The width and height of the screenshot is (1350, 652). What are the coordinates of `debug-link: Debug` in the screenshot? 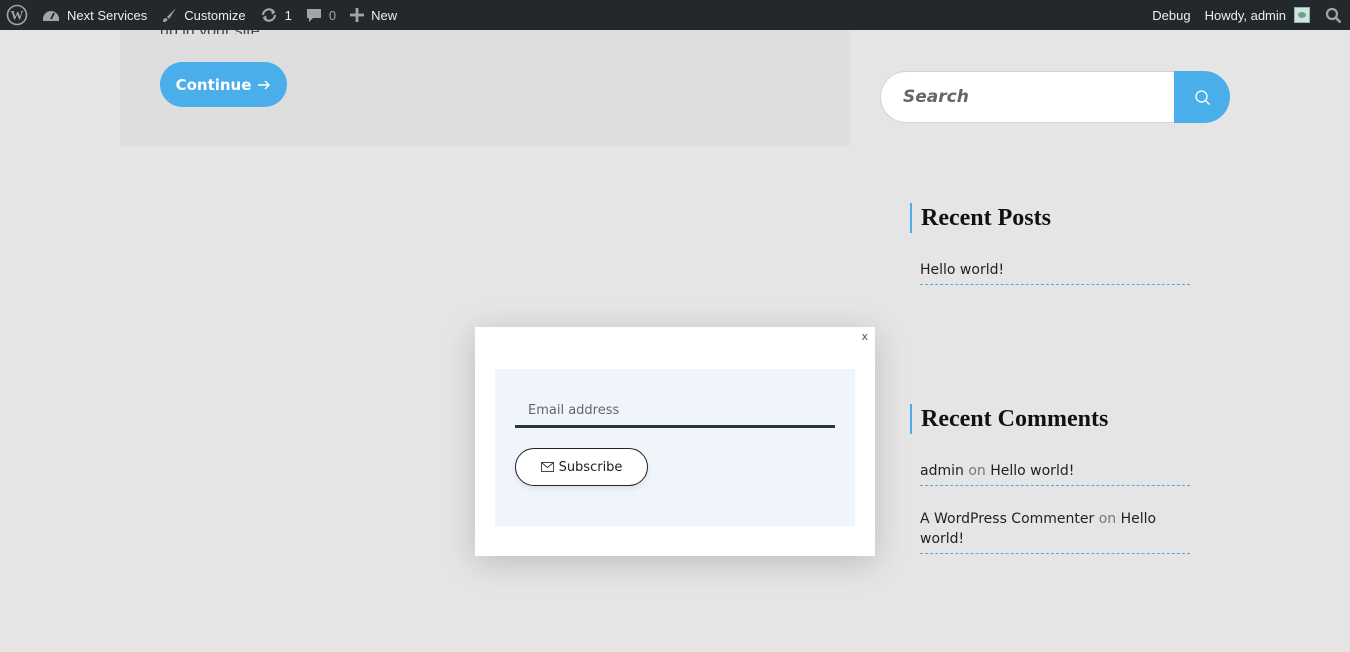 It's located at (1171, 15).